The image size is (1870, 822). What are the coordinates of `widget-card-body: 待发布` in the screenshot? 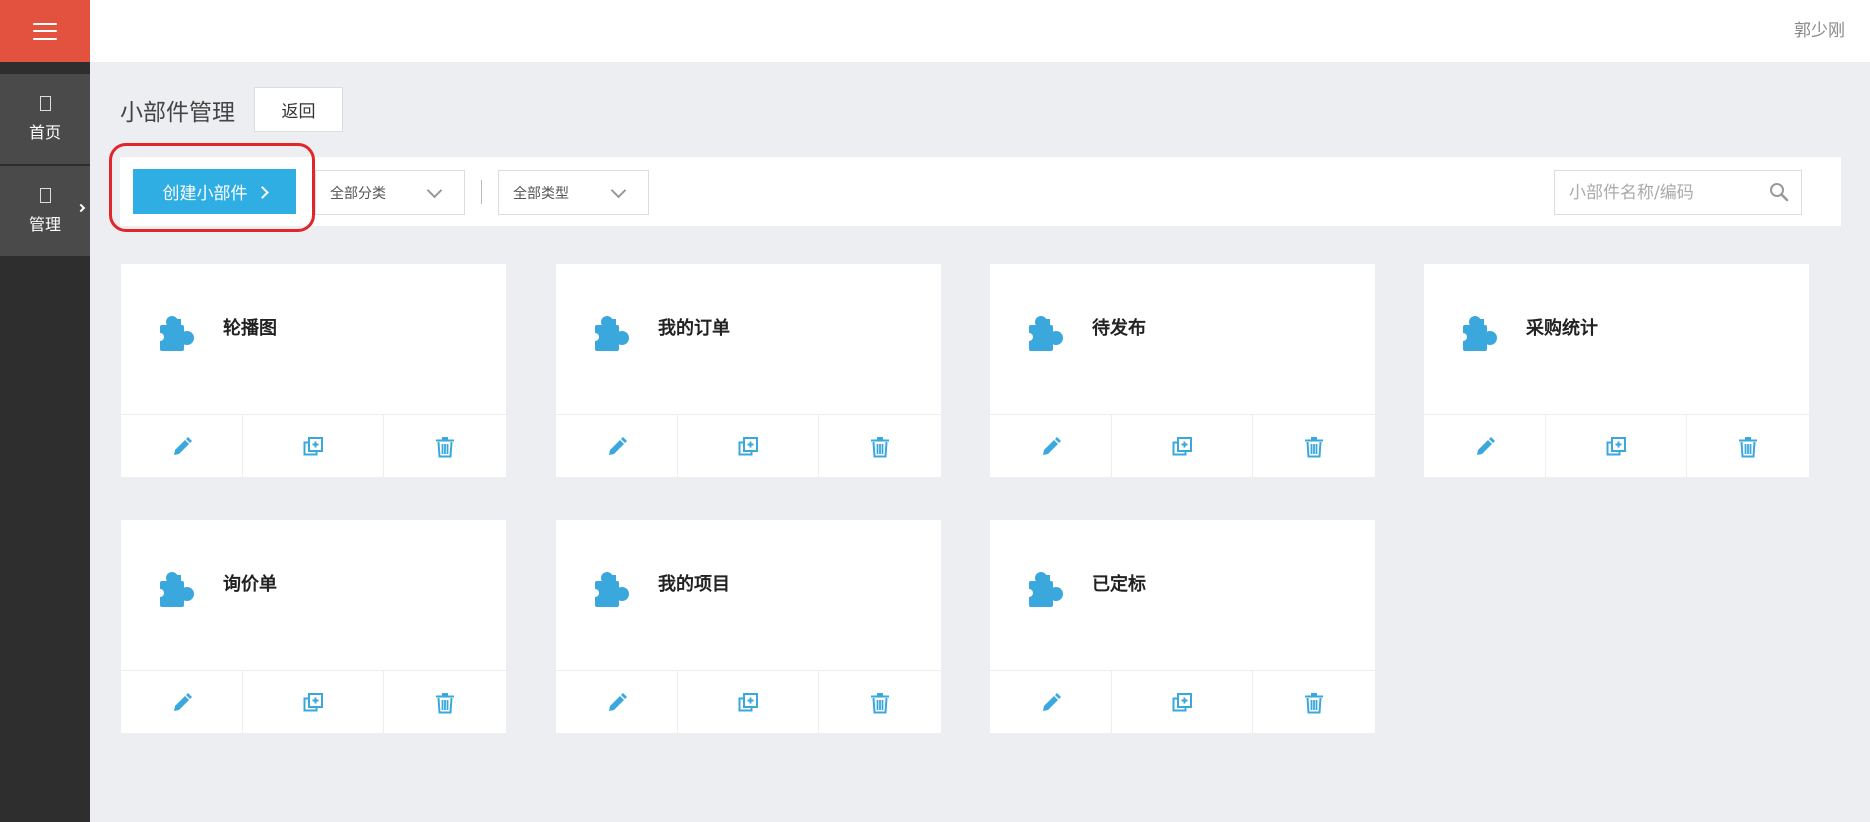 It's located at (1182, 339).